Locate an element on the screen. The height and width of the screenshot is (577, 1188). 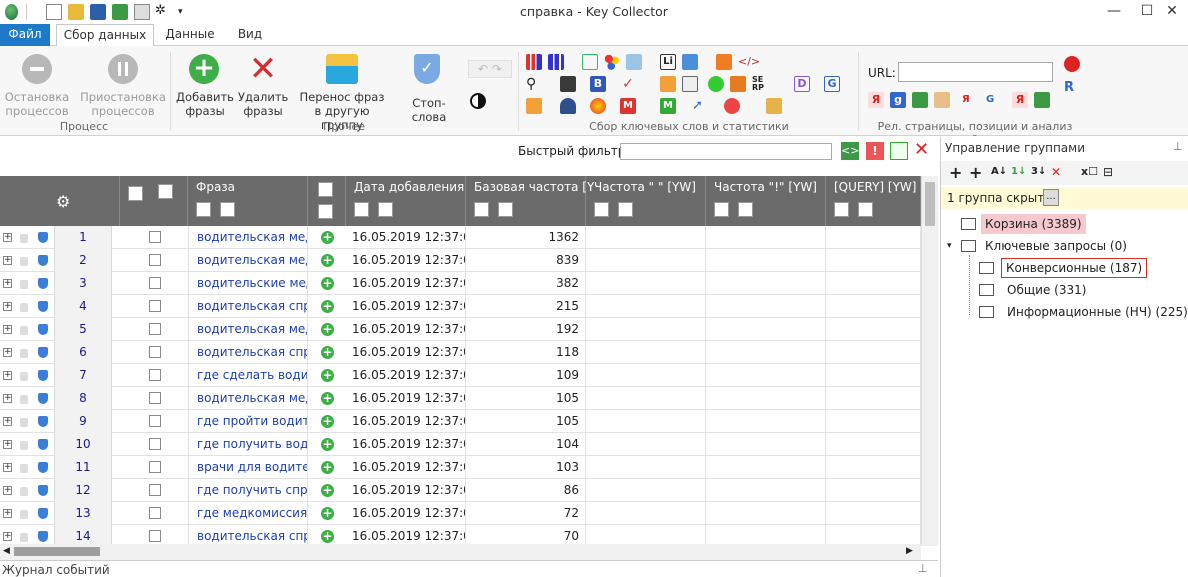
phrase-cell: водительская медицинская is located at coordinates (248, 329).